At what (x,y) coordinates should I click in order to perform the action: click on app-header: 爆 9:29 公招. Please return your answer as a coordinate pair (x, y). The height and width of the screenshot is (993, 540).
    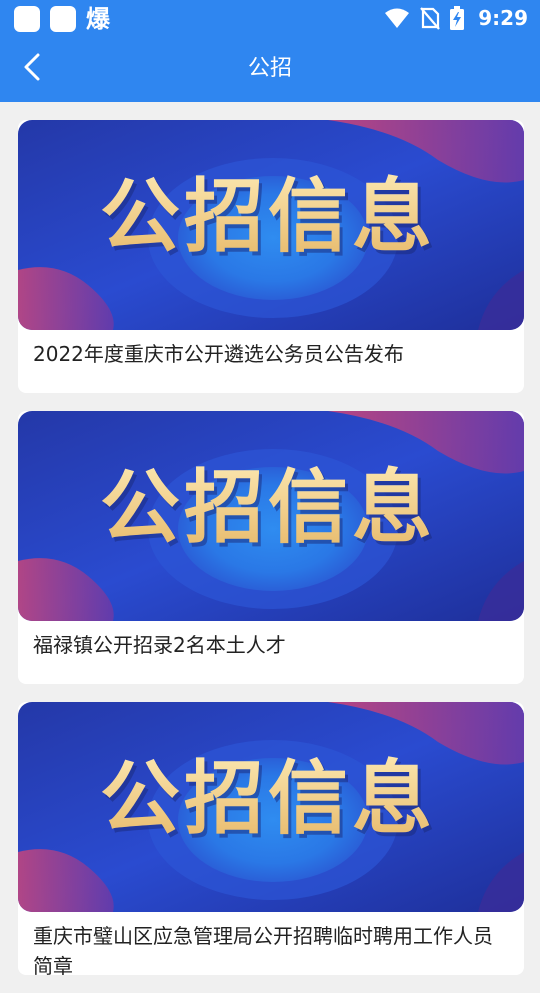
    Looking at the image, I should click on (270, 51).